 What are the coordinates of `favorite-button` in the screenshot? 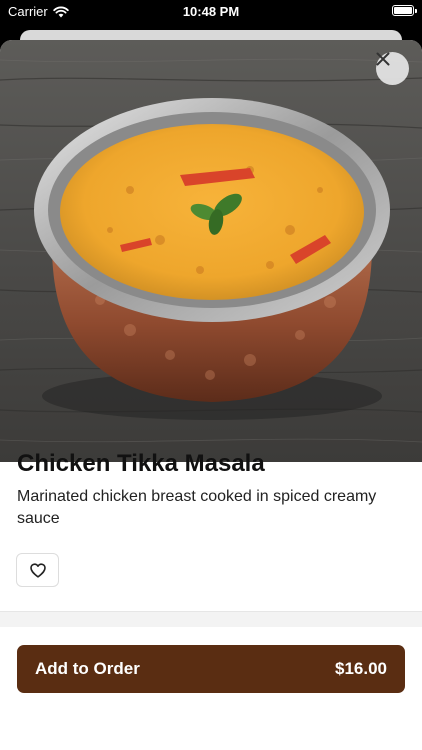 It's located at (37, 570).